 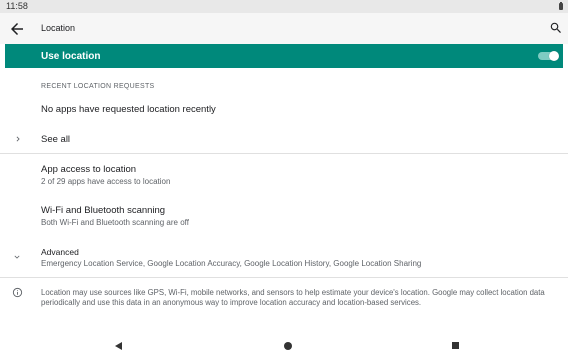 I want to click on no-recent-requests-text: No apps have requested location recently, so click(x=128, y=109).